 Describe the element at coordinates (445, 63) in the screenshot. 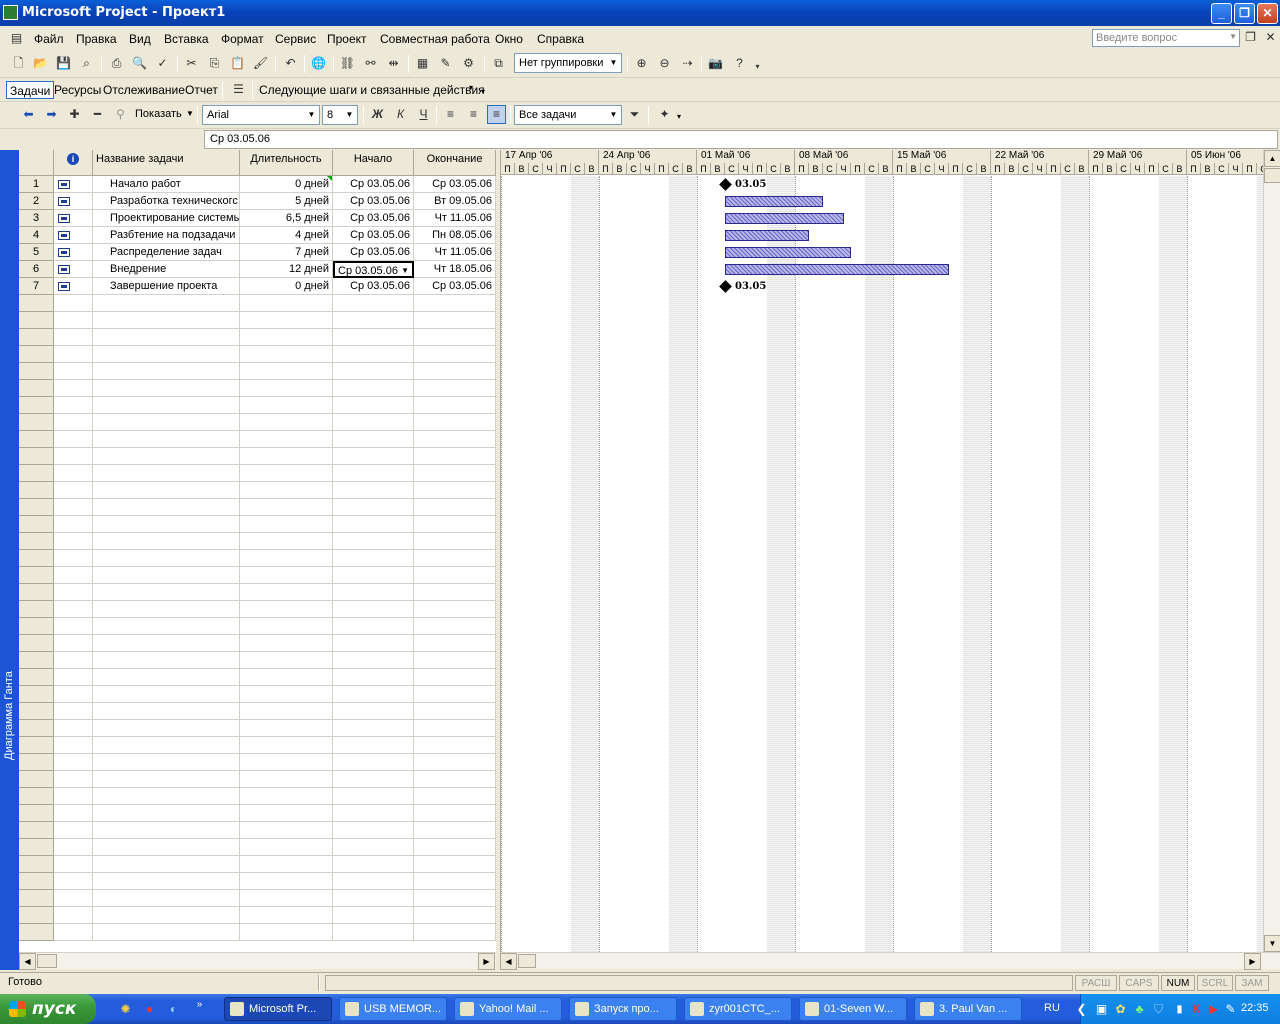

I see `task-notes-icon: ✎` at that location.